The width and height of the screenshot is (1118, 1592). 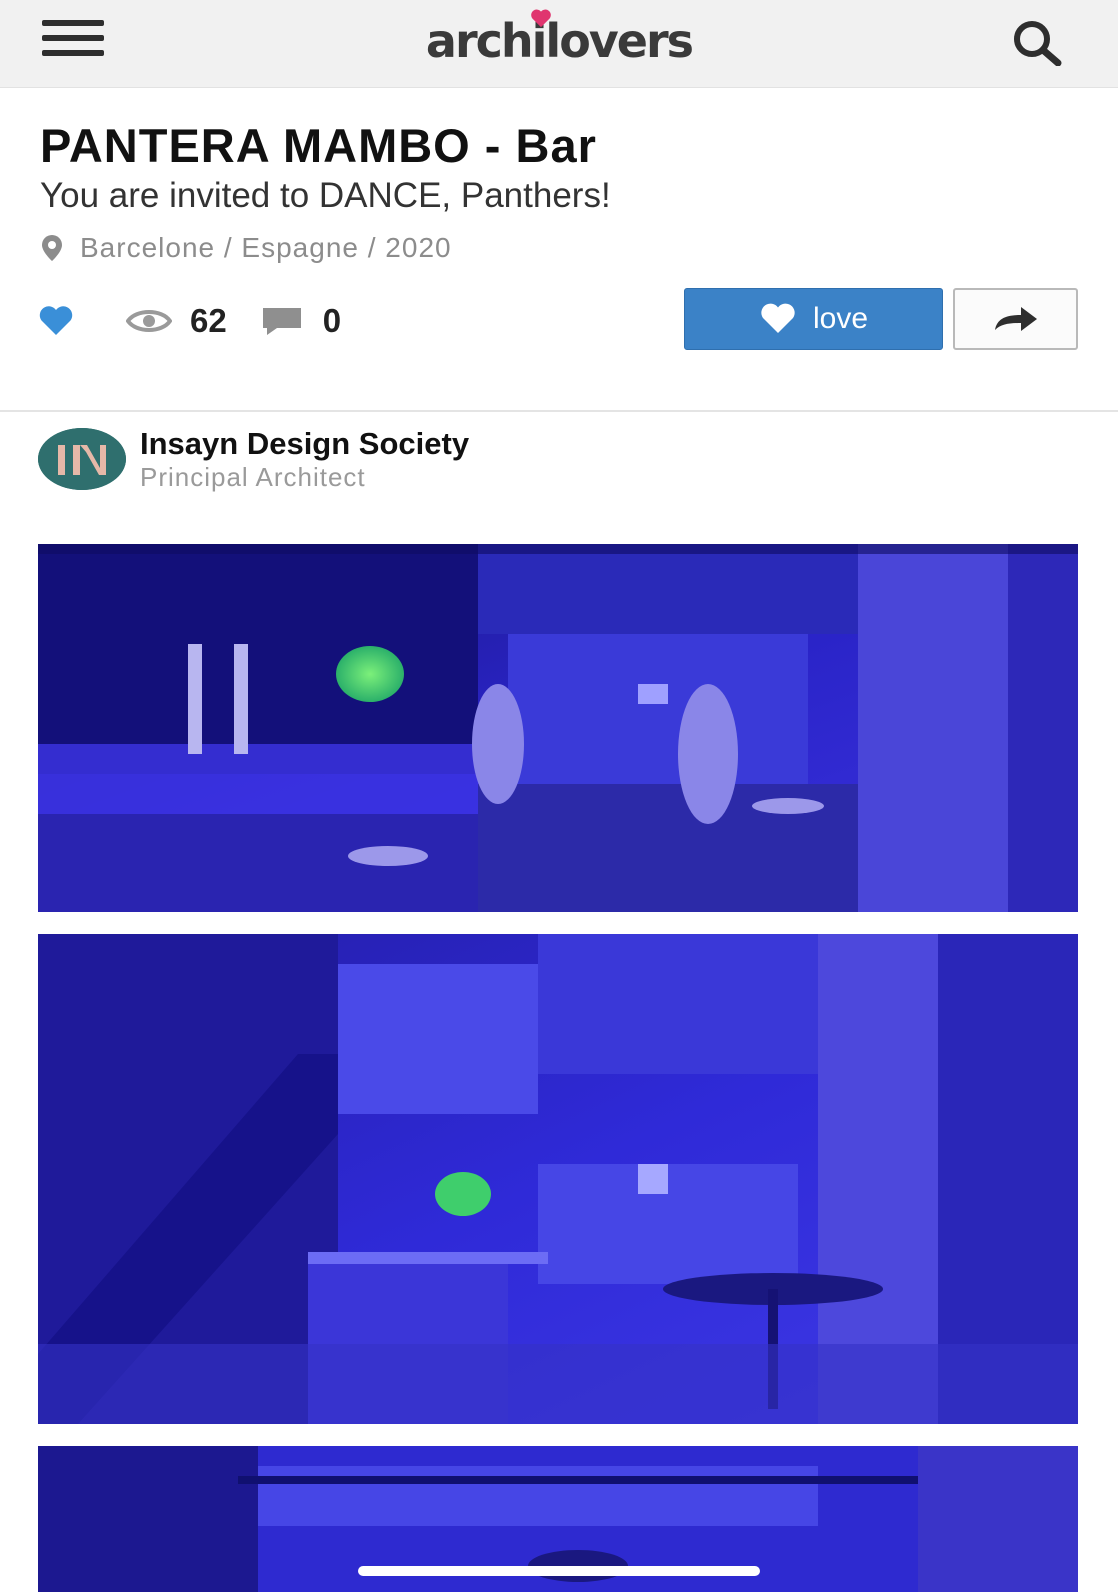 I want to click on love-button-label: love, so click(x=840, y=318).